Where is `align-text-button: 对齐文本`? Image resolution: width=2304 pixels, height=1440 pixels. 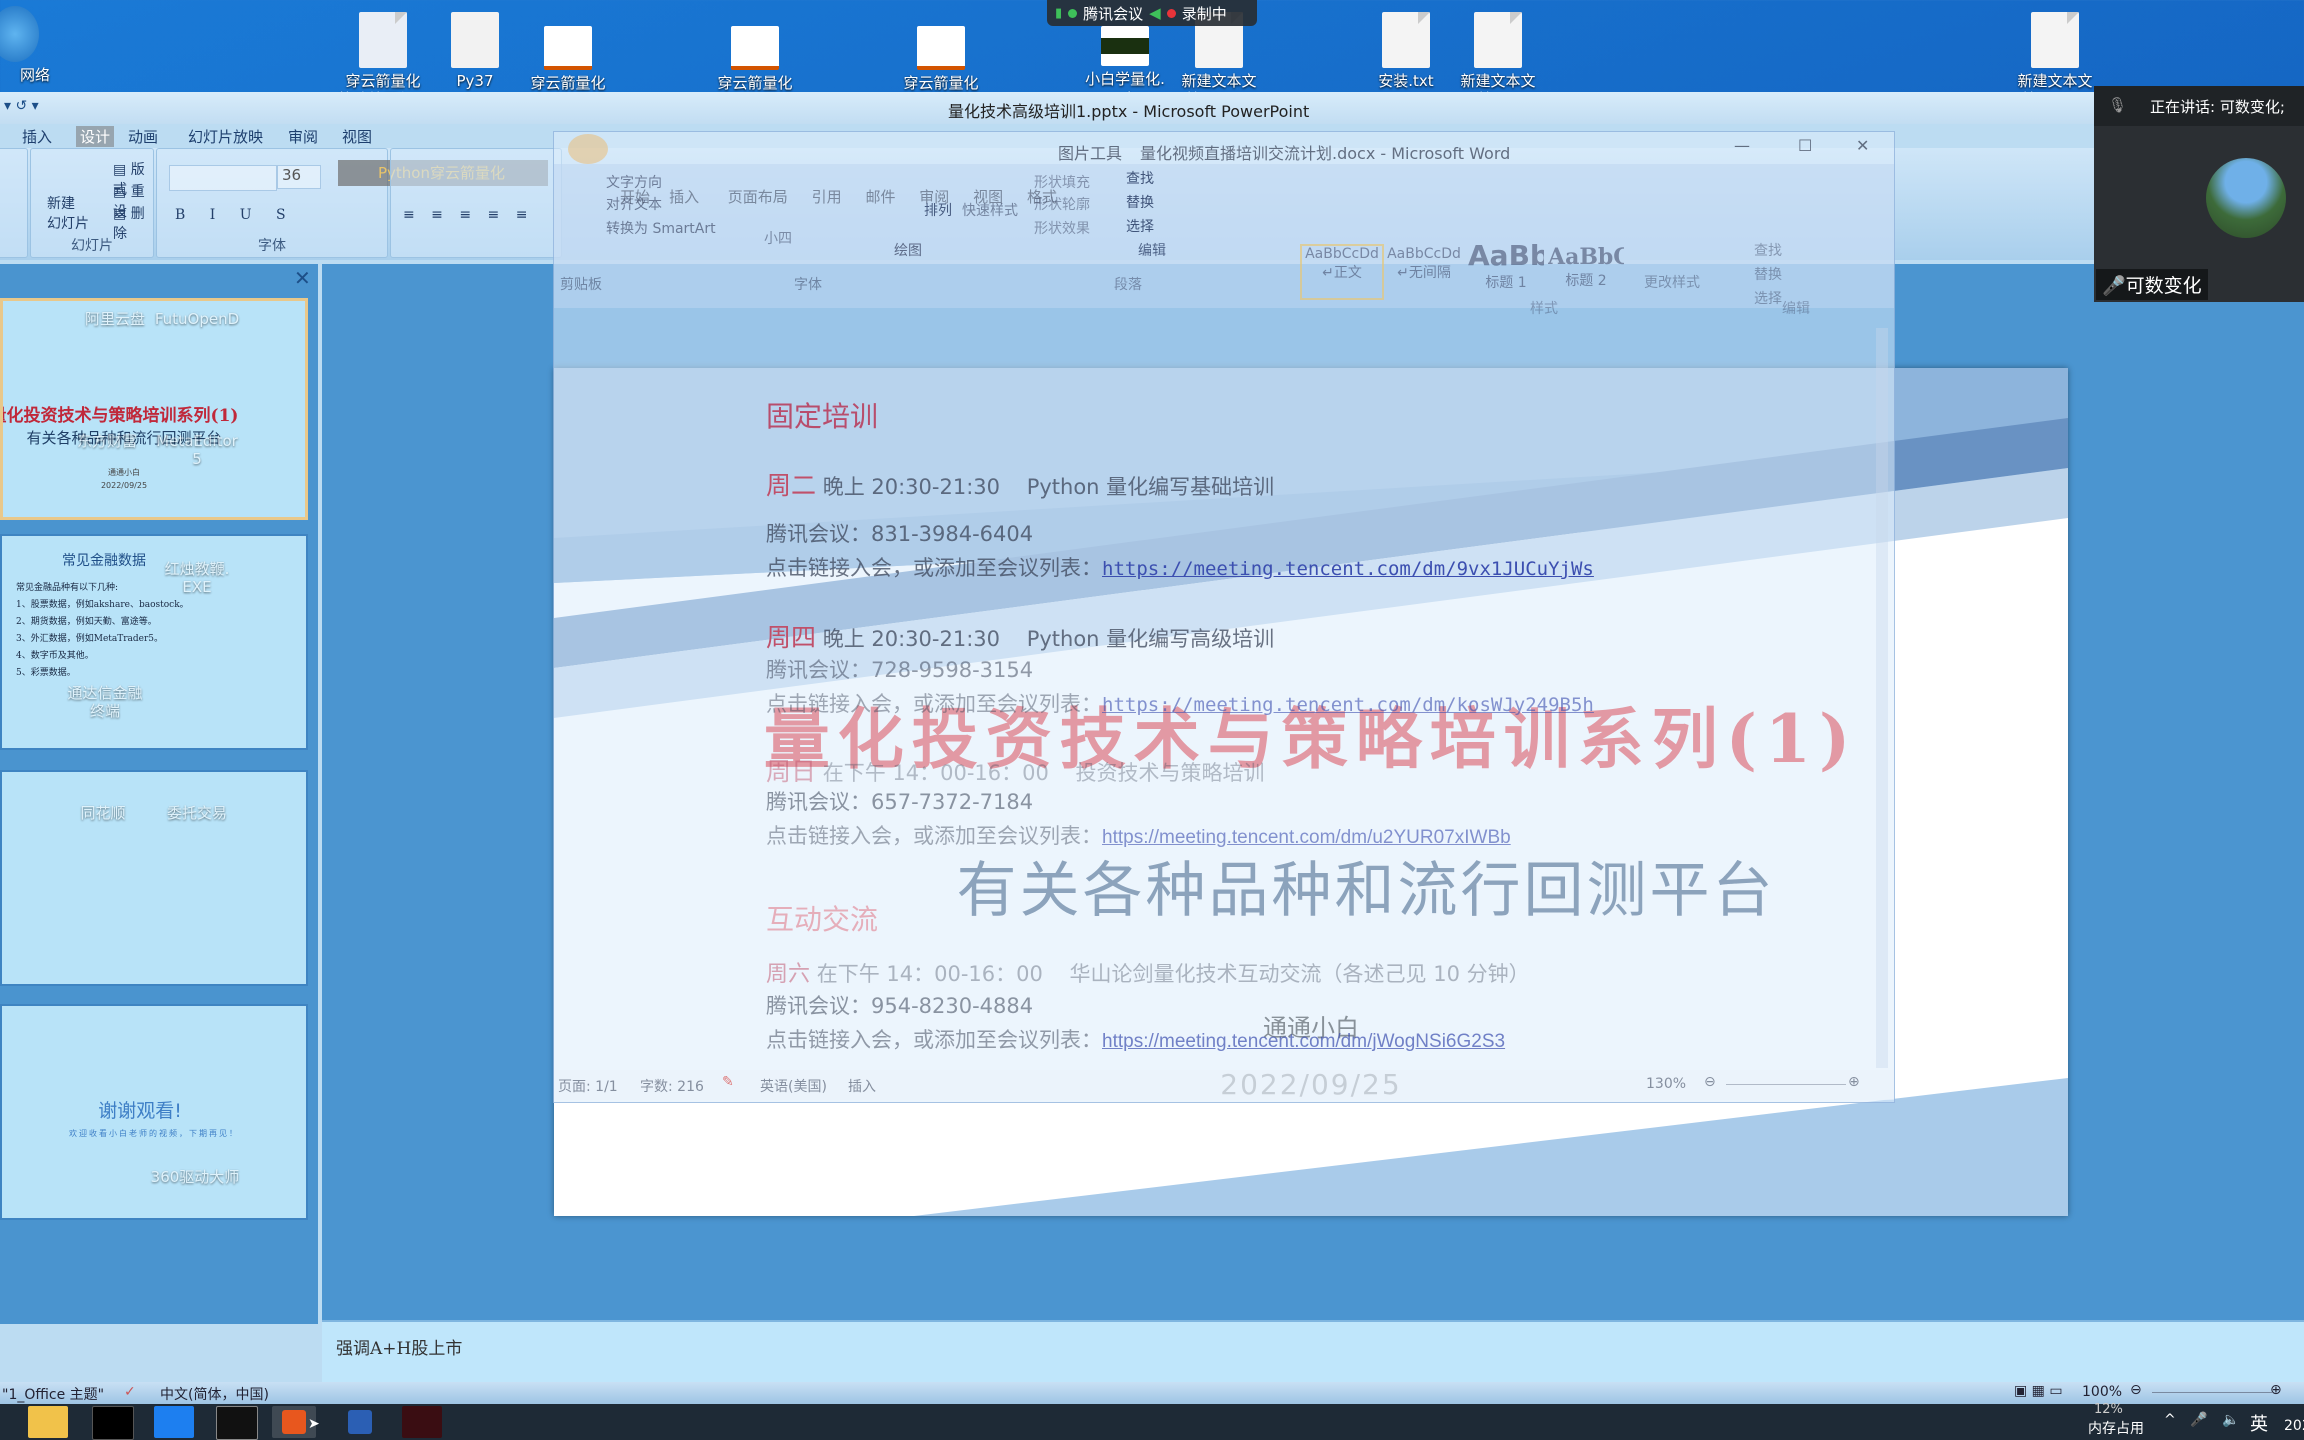 align-text-button: 对齐文本 is located at coordinates (634, 204).